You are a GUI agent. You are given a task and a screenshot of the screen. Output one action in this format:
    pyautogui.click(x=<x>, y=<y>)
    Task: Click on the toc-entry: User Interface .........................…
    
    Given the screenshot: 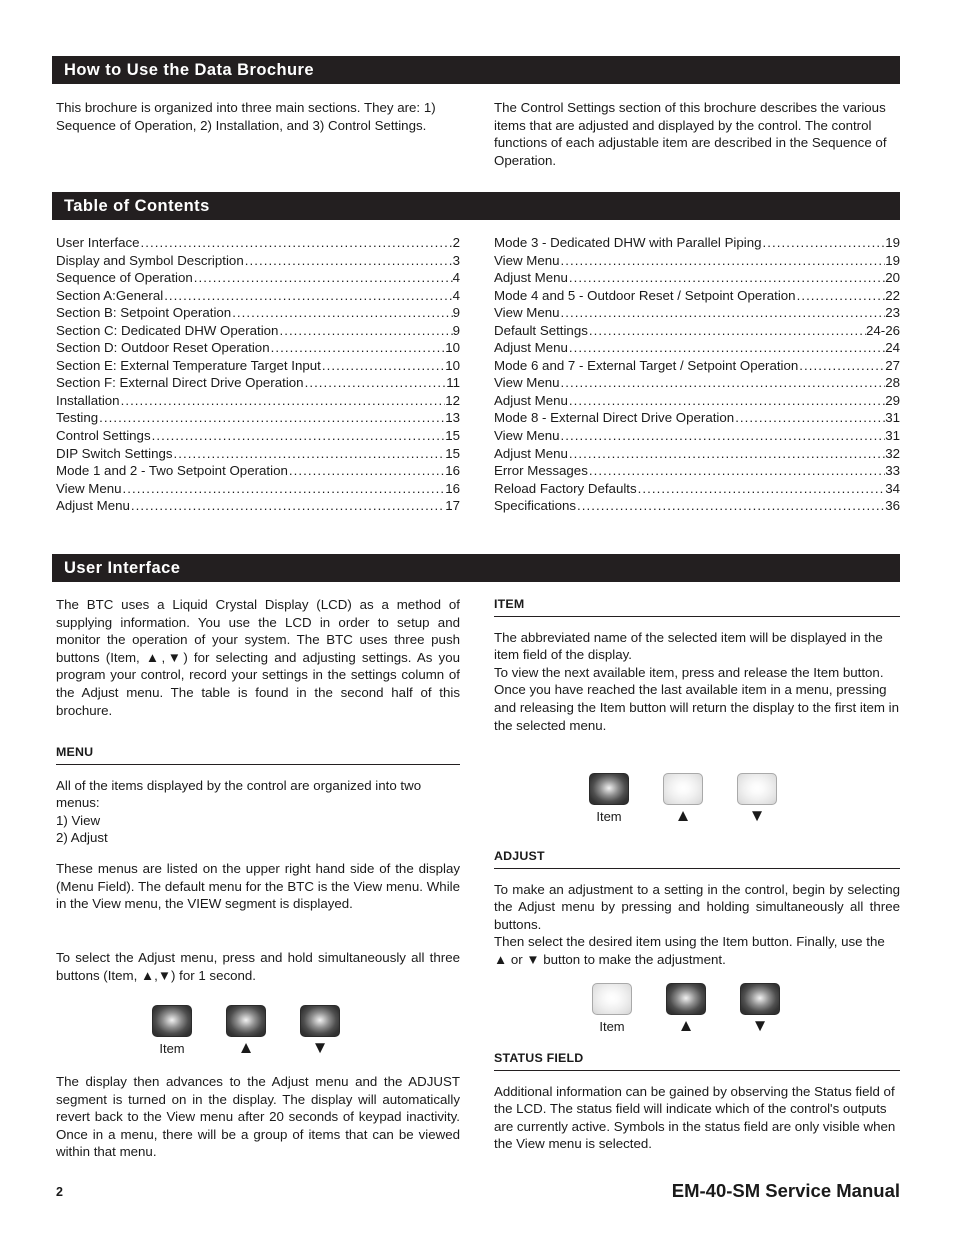 What is the action you would take?
    pyautogui.click(x=258, y=243)
    